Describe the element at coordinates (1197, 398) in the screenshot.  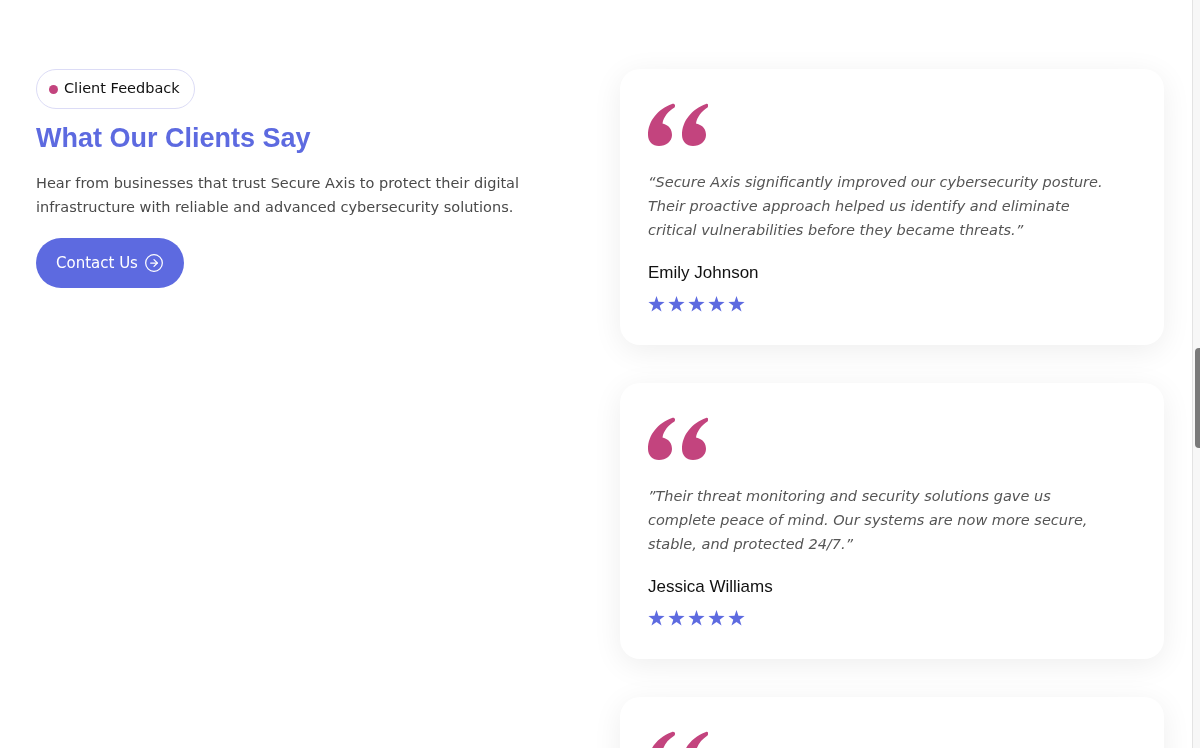
I see `scrollbar-thumb` at that location.